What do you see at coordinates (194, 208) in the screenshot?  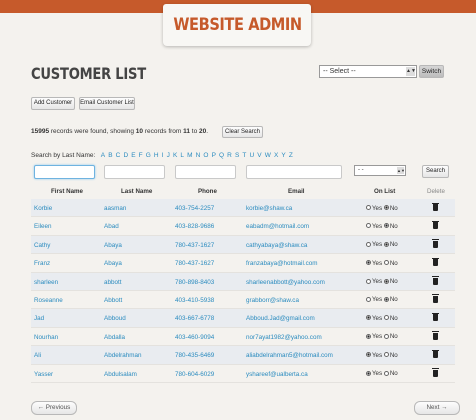 I see `phone-link: 403-754-2257` at bounding box center [194, 208].